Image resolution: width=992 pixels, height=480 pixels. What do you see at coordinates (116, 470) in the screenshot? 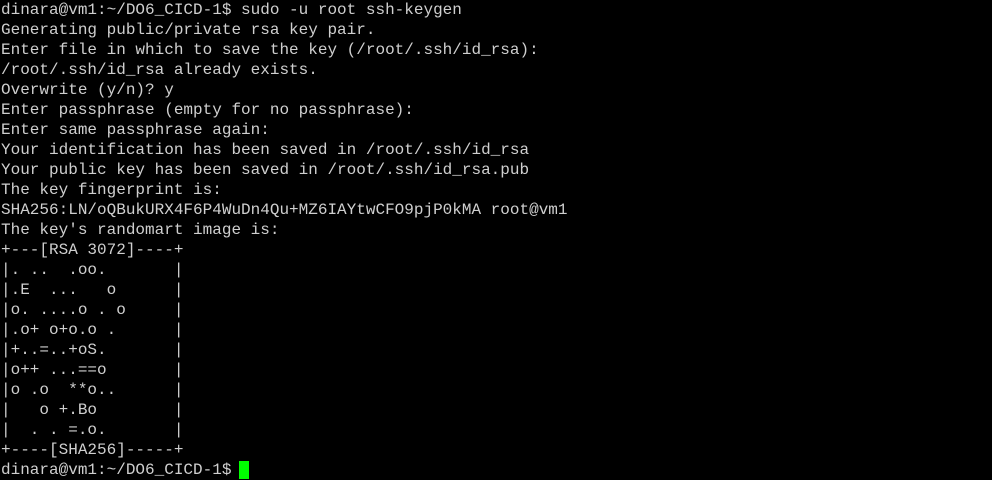
I see `shell-prompt: dinara@vm1:~/DO6_CICD-1$` at bounding box center [116, 470].